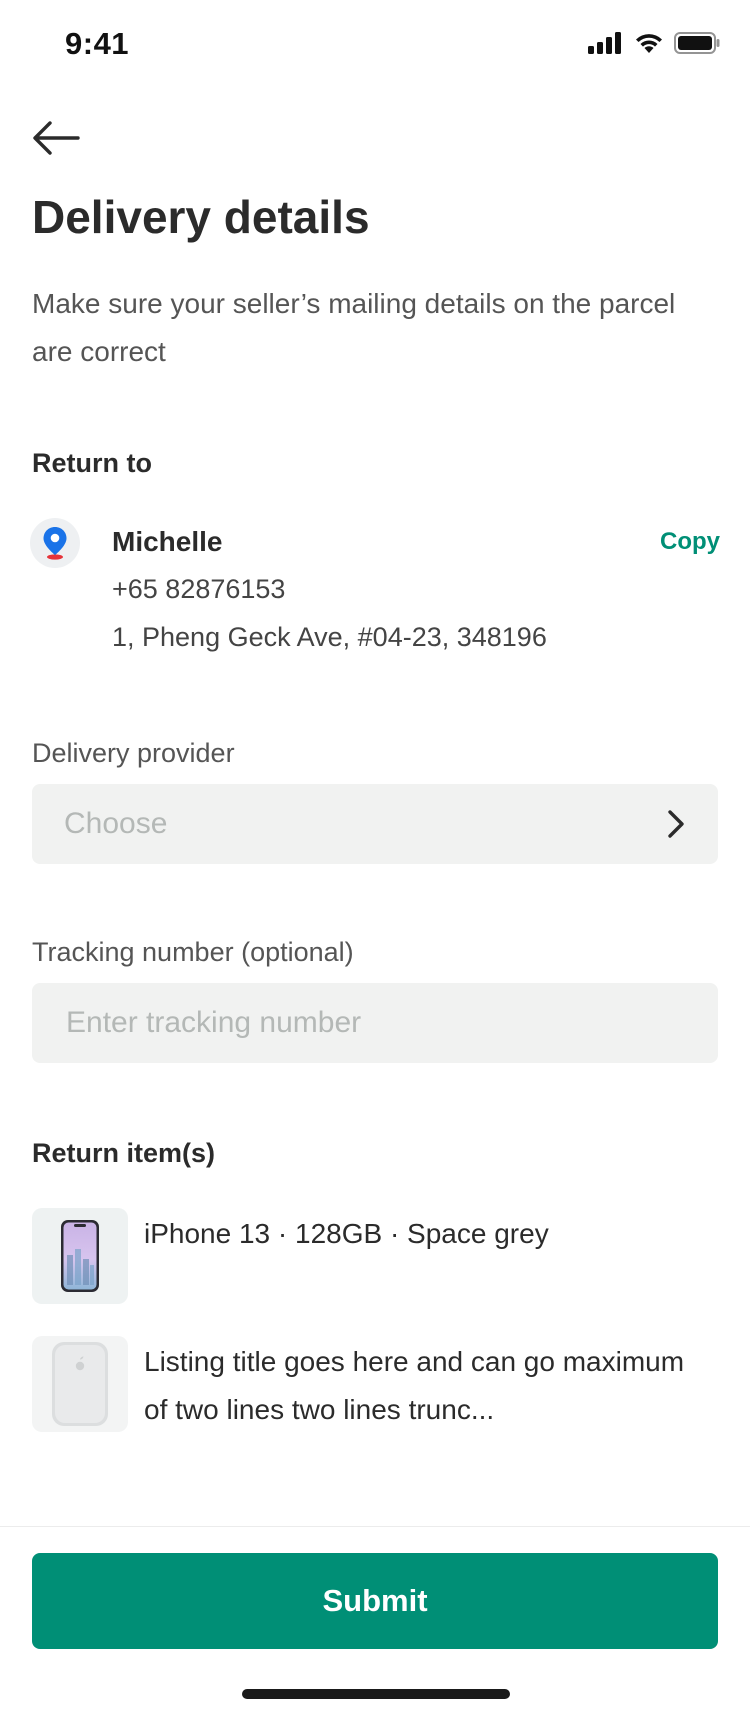 The height and width of the screenshot is (1718, 750). What do you see at coordinates (124, 1153) in the screenshot?
I see `return-items-label: Return item(s)` at bounding box center [124, 1153].